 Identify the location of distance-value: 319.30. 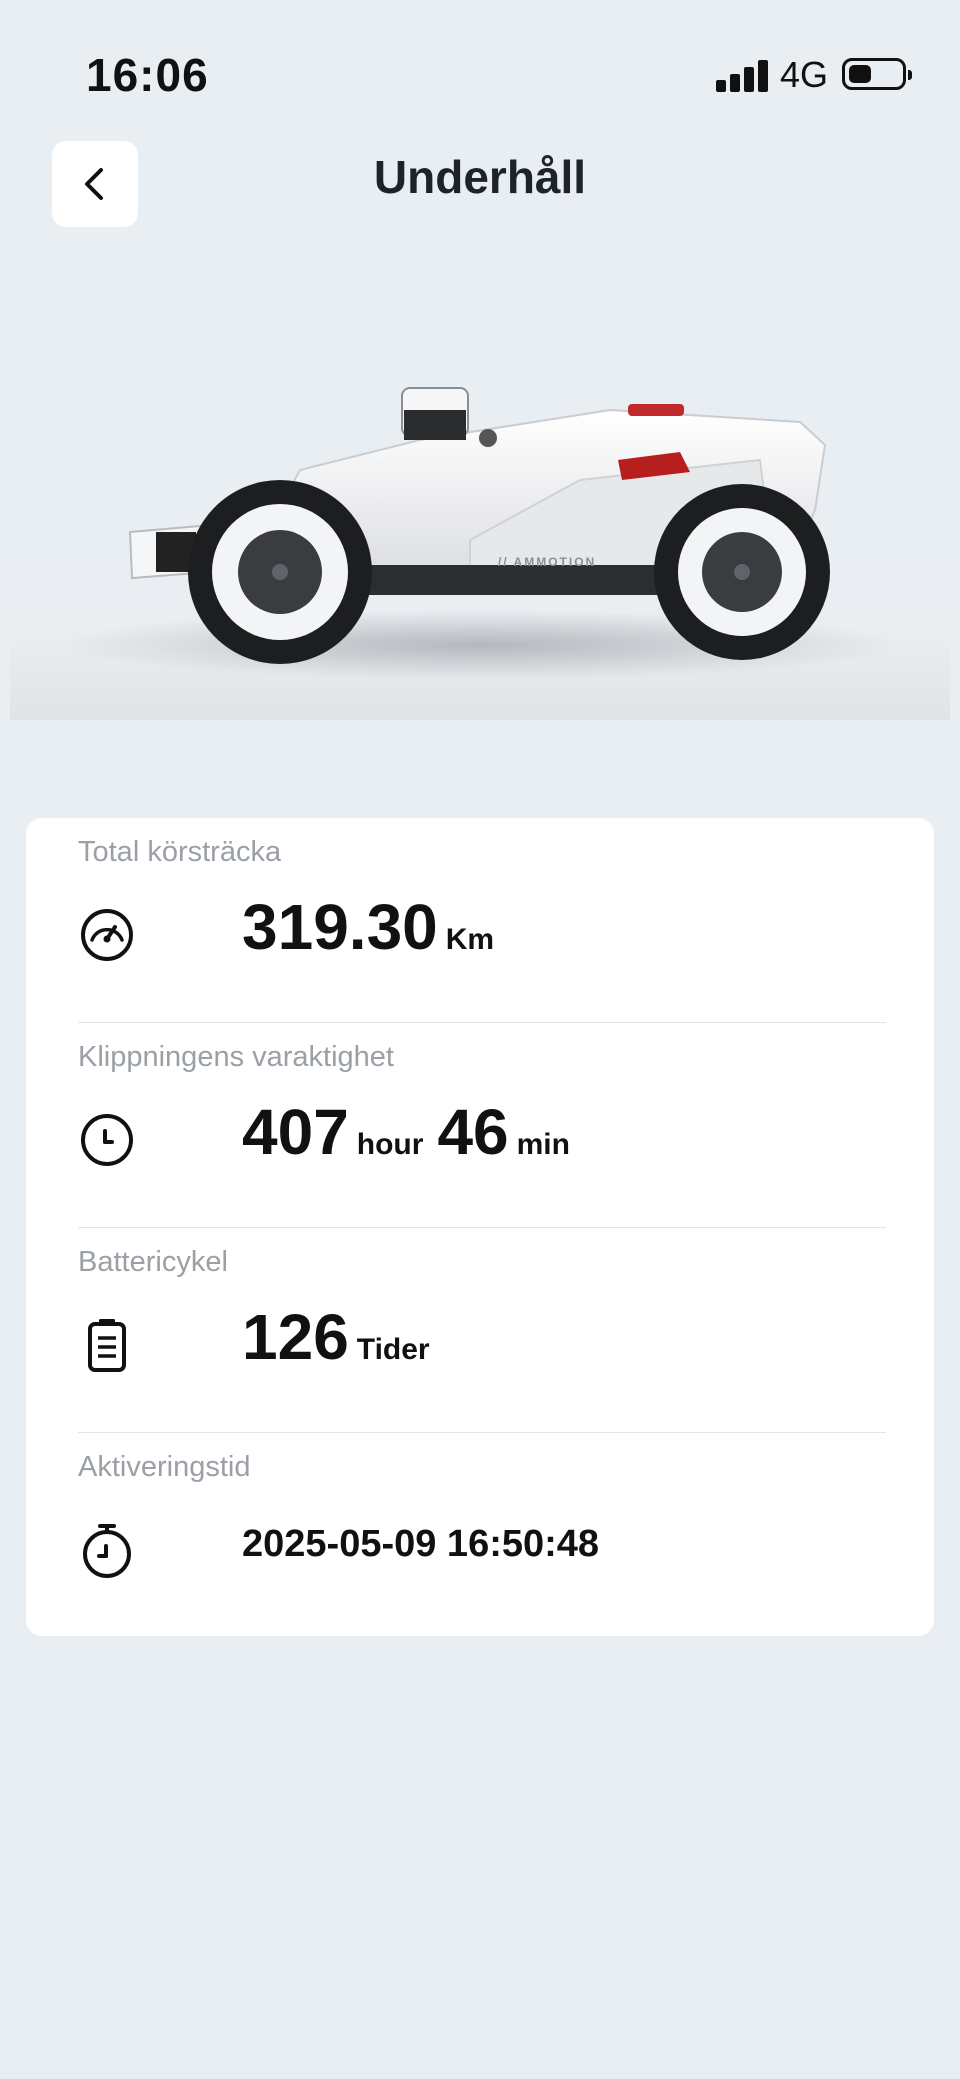
(340, 927).